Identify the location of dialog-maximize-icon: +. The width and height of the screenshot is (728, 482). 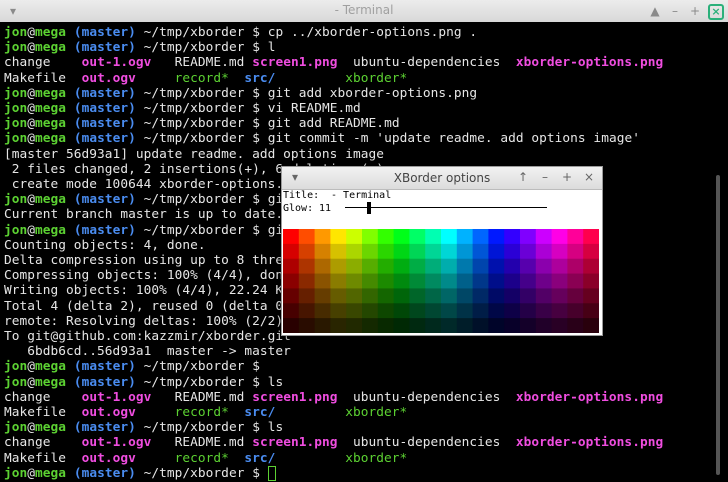
(567, 177).